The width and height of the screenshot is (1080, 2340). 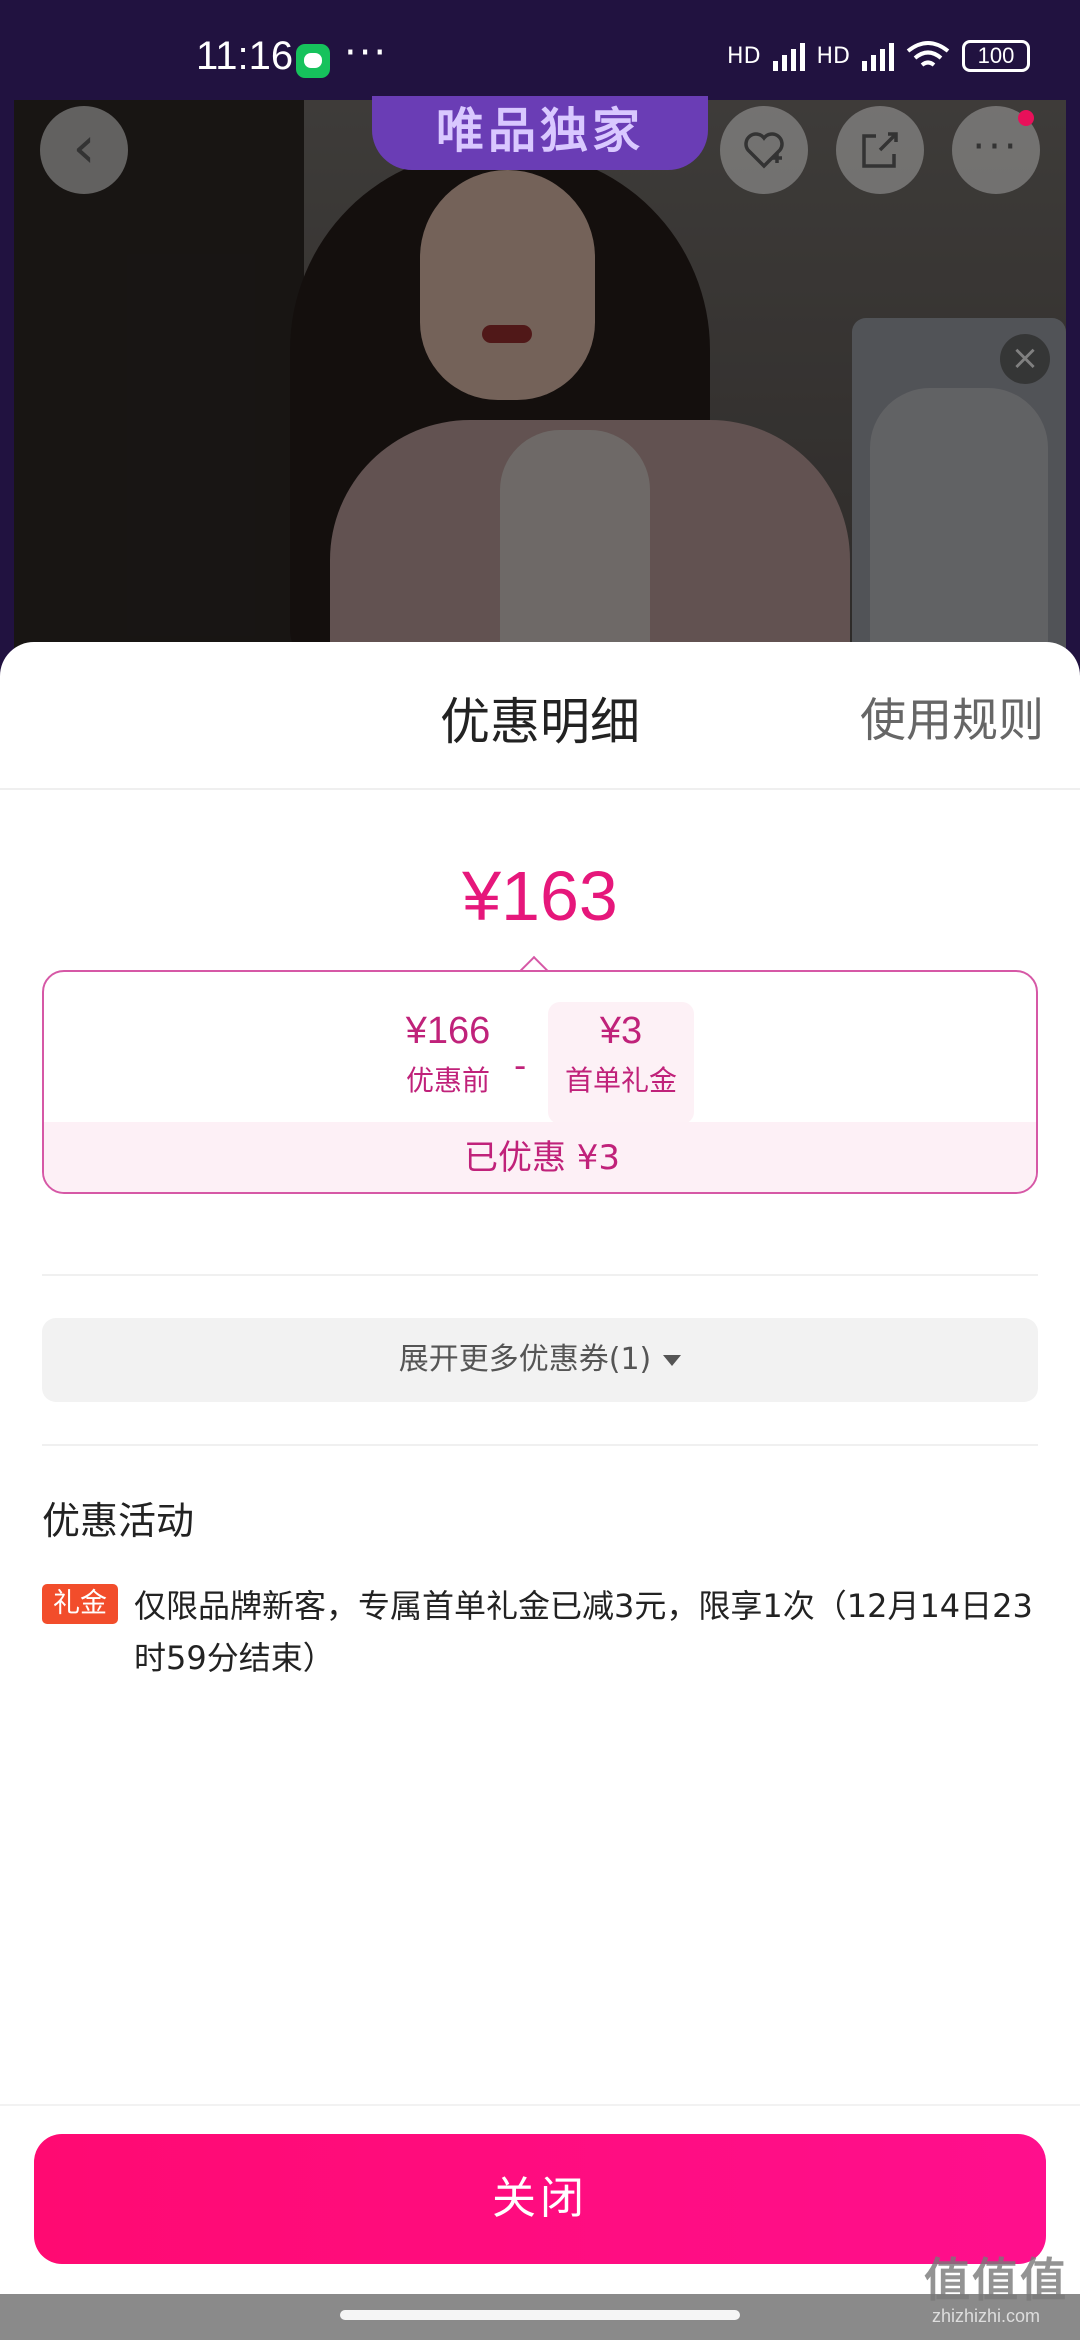 What do you see at coordinates (672, 1360) in the screenshot?
I see `caret-down-icon` at bounding box center [672, 1360].